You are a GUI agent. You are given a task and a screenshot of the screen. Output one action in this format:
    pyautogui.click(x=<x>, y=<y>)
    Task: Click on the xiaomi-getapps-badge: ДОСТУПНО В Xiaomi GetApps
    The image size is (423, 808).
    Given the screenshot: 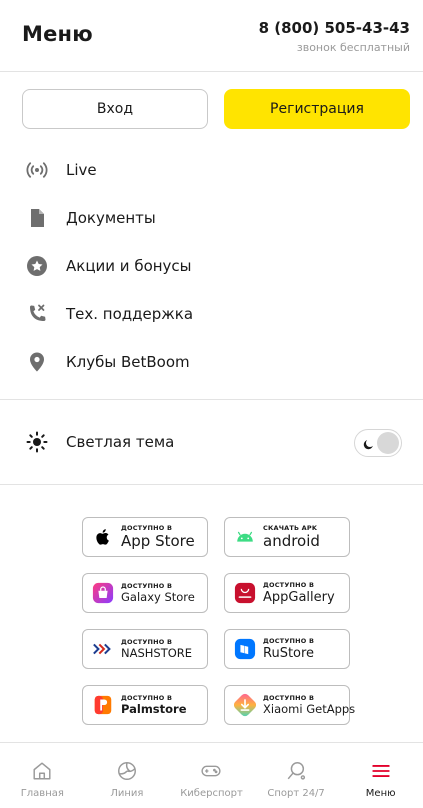 What is the action you would take?
    pyautogui.click(x=289, y=705)
    